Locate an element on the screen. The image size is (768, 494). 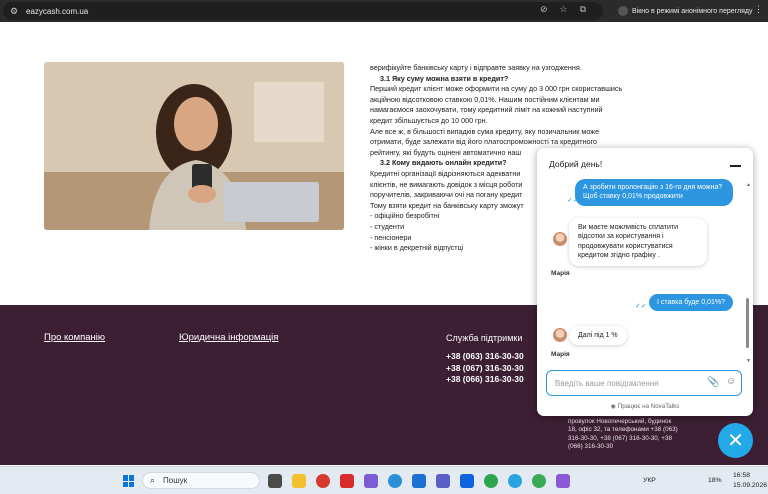
lastpass-icon is located at coordinates (347, 481).